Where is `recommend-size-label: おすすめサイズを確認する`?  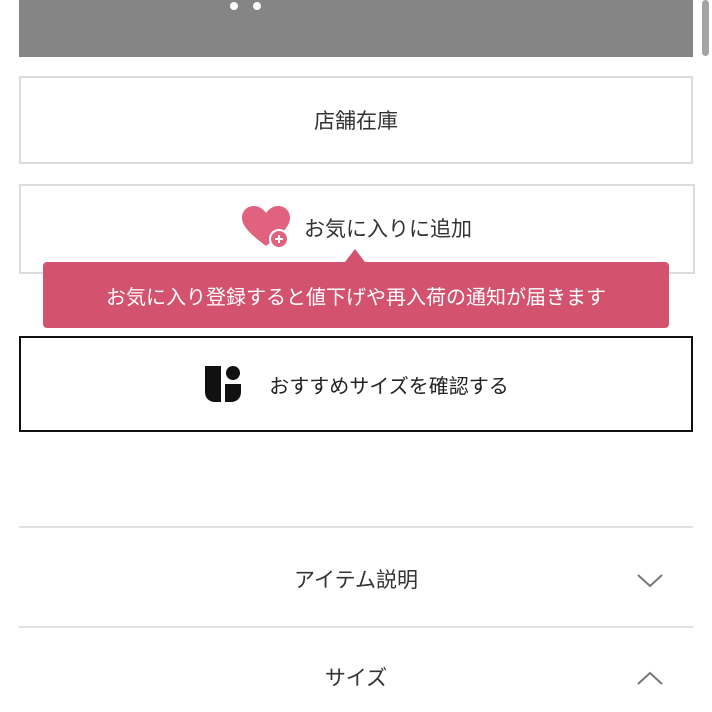
recommend-size-label: おすすめサイズを確認する is located at coordinates (389, 385).